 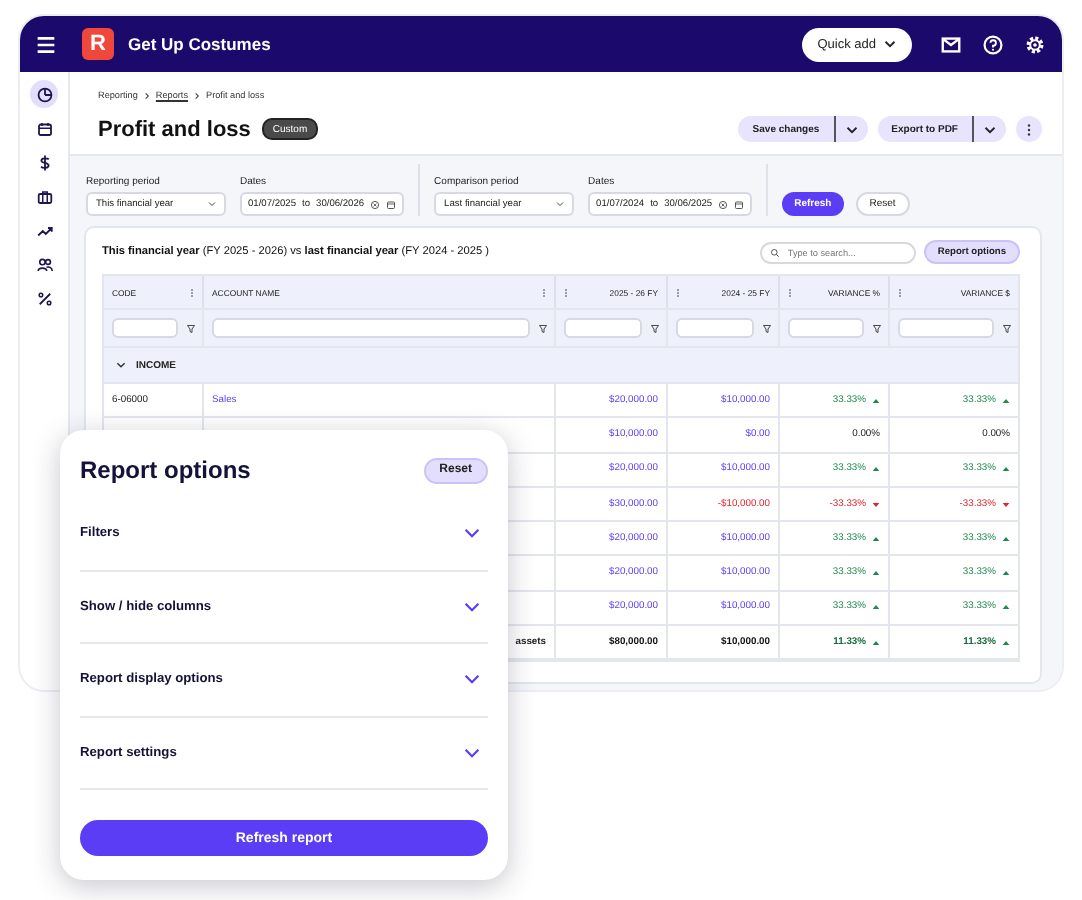 I want to click on panel-title: Report options, so click(x=165, y=470).